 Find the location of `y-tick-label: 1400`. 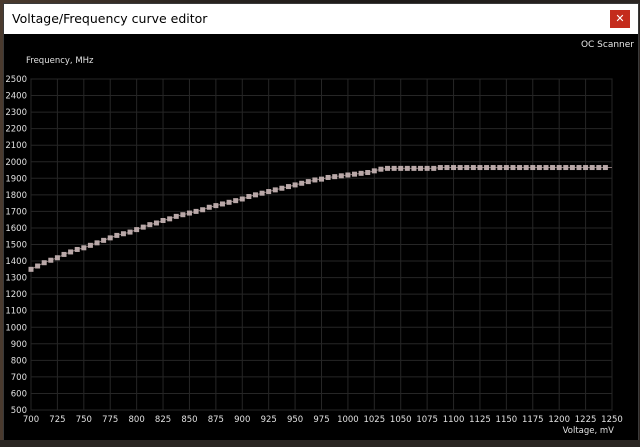

y-tick-label: 1400 is located at coordinates (16, 262).